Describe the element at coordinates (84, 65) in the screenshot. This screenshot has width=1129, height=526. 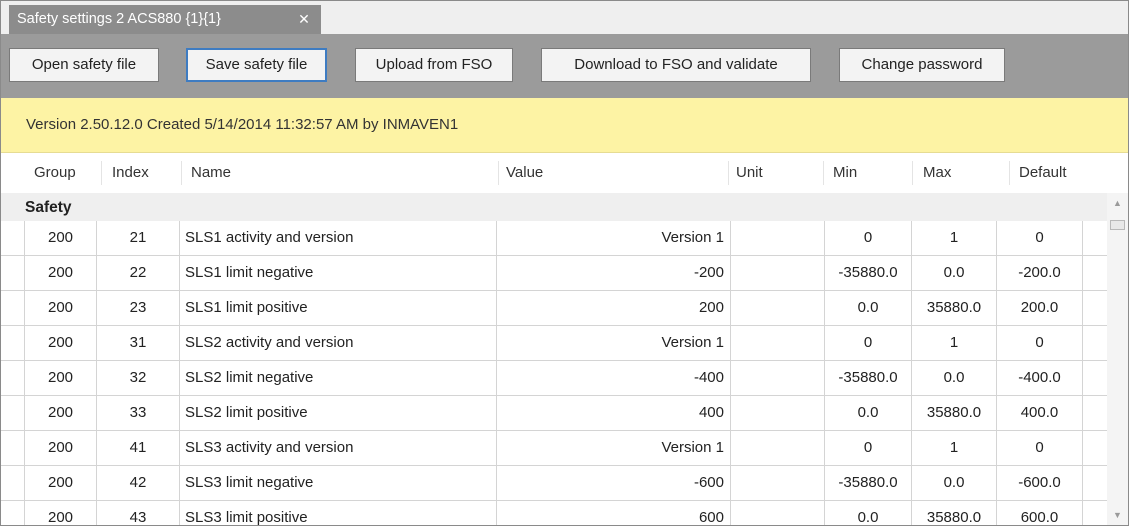
I see `open-safety-file-button: Open safety file` at that location.